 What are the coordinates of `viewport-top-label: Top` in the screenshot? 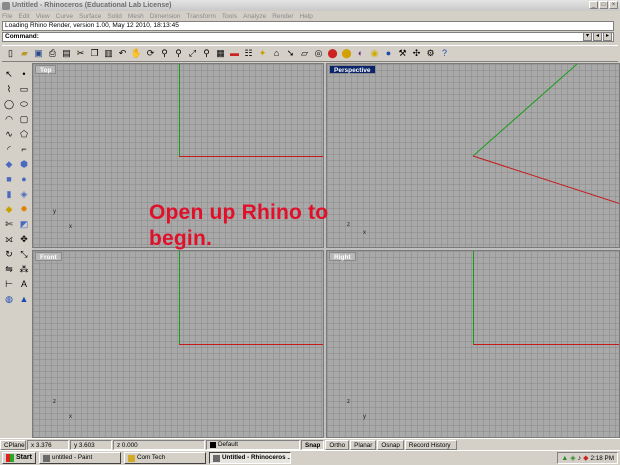 It's located at (46, 69).